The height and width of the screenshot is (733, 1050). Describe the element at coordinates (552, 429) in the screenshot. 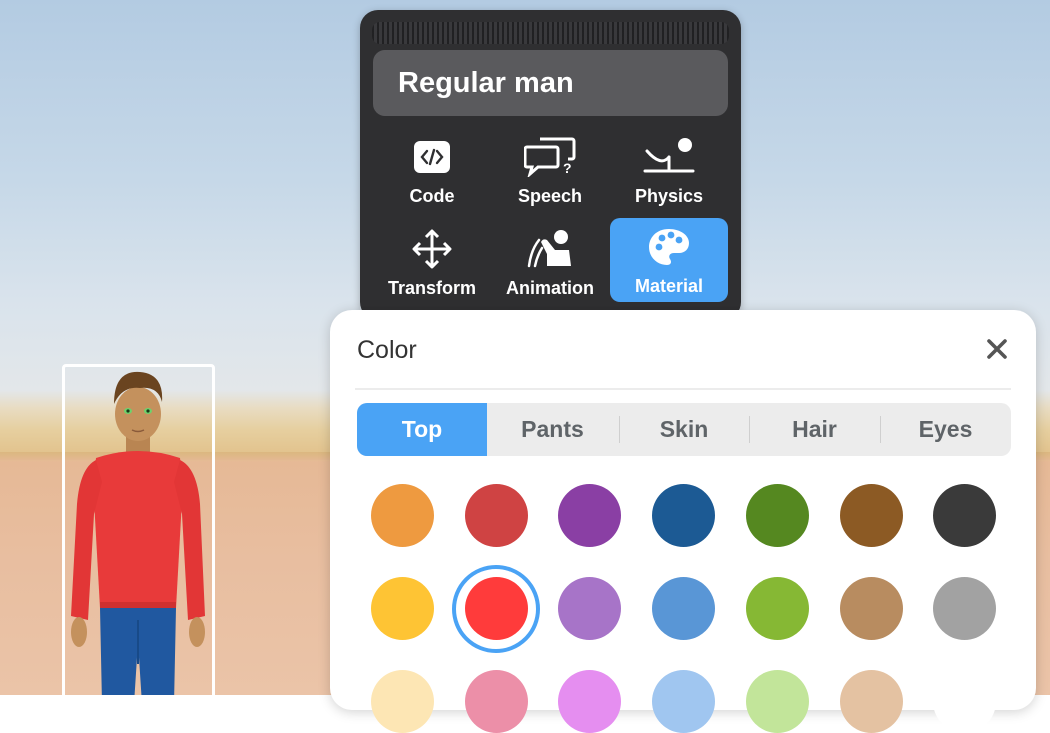

I see `tab-pants: Pants` at that location.